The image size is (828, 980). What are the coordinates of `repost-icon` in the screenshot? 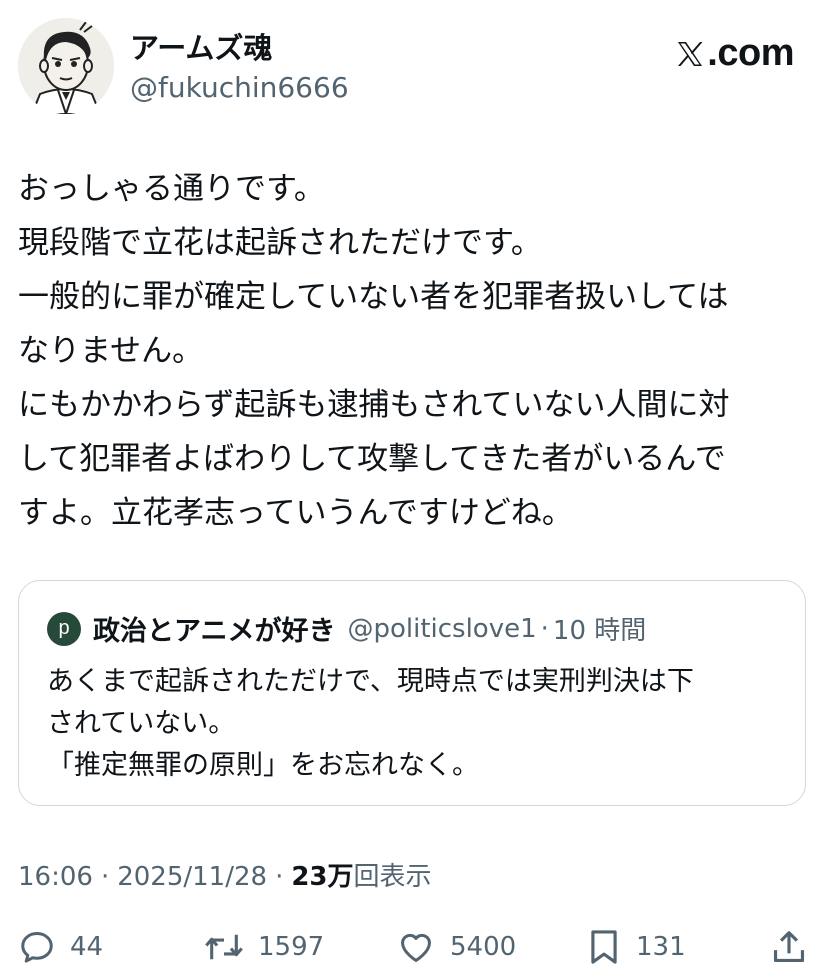 It's located at (224, 947).